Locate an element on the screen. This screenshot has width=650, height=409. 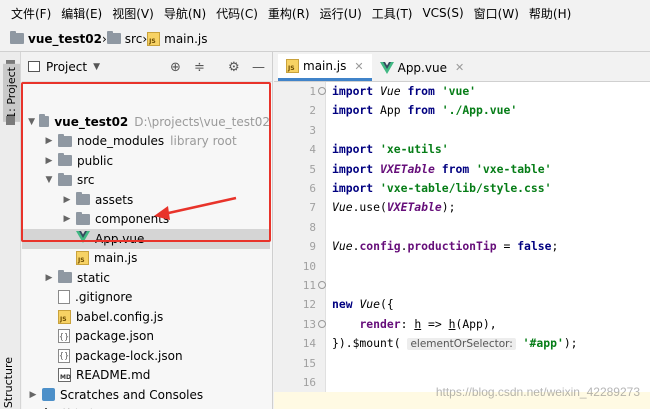
line-number: 6 is located at coordinates (312, 188).